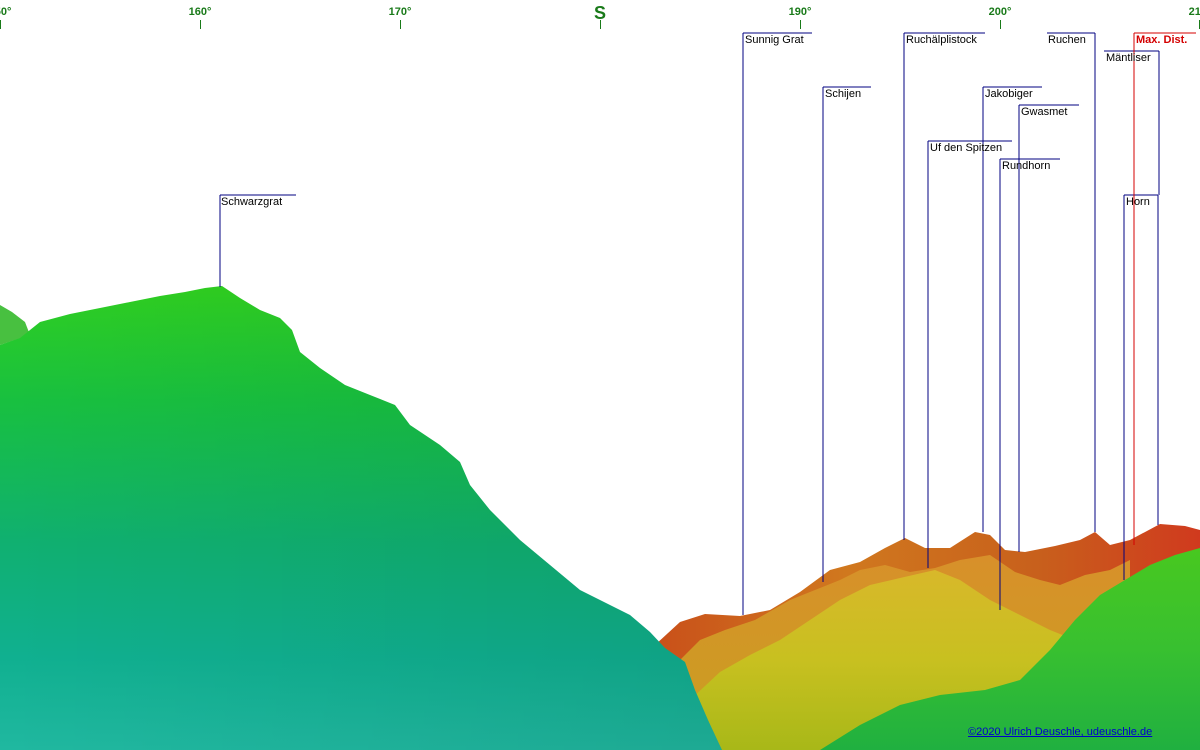  Describe the element at coordinates (800, 12) in the screenshot. I see `tick-label-190: 190°` at that location.